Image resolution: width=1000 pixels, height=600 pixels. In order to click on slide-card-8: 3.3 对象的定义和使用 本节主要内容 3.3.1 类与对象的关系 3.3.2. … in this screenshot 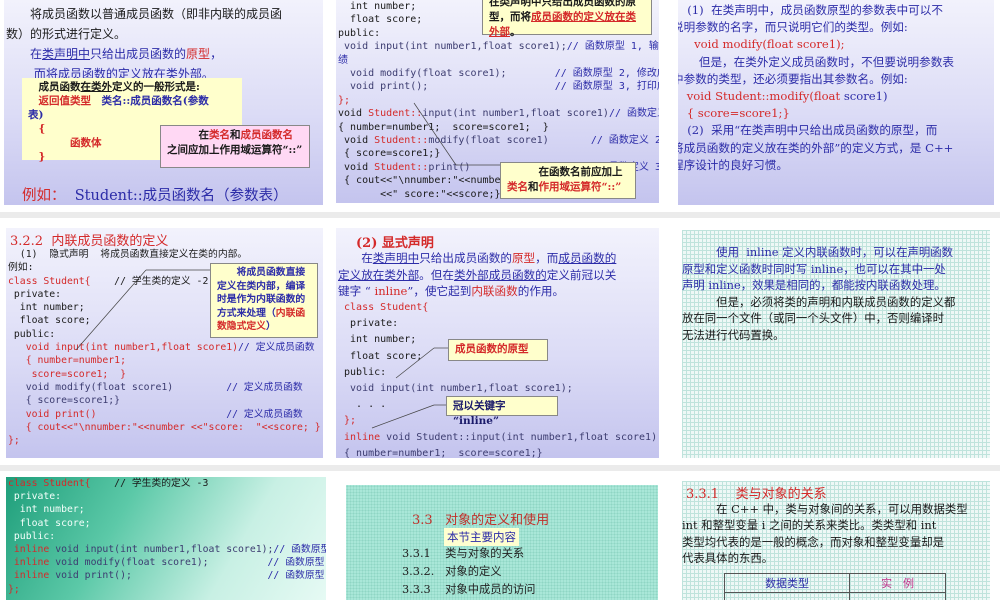, I will do `click(500, 535)`.